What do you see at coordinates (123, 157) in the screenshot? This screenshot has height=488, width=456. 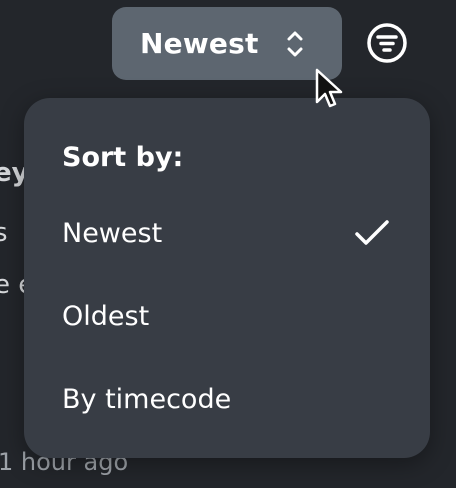 I see `menu-header: Sort by:` at bounding box center [123, 157].